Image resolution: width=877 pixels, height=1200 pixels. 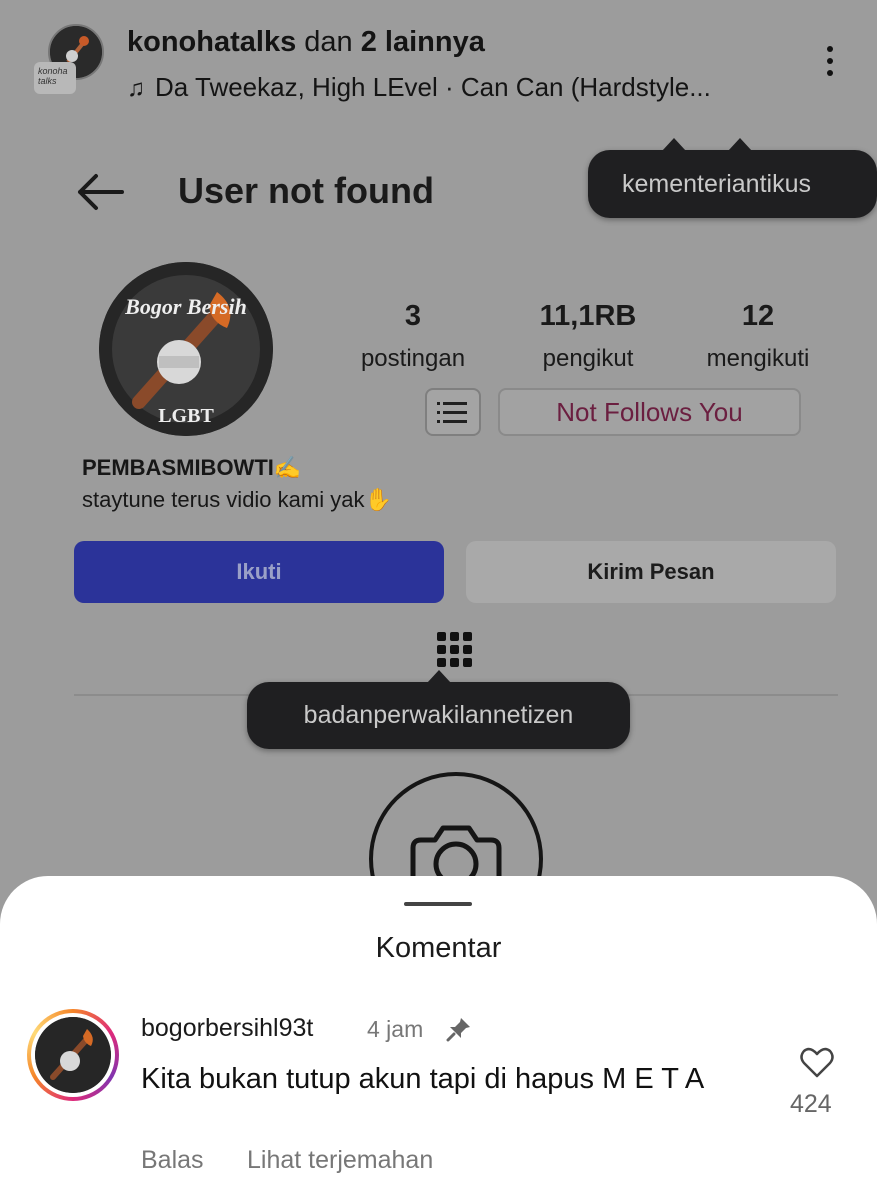 I want to click on comment-avatar, so click(x=73, y=1055).